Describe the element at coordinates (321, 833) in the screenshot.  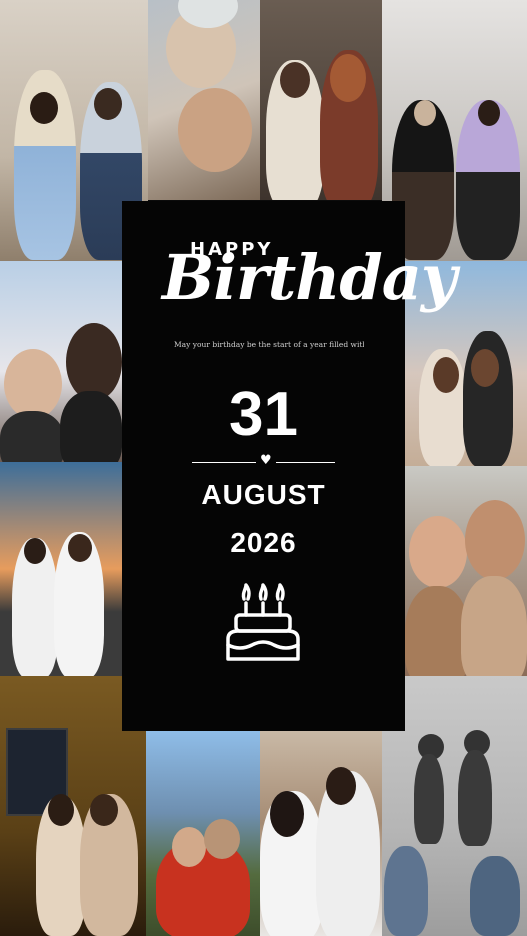
I see `photo-phone-selfie-white-hoodies` at that location.